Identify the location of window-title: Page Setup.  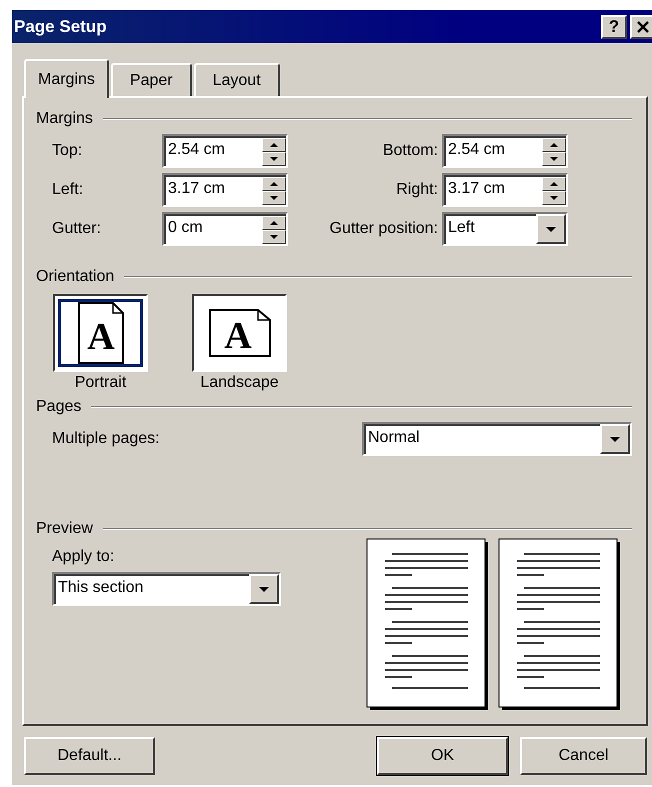
(60, 26).